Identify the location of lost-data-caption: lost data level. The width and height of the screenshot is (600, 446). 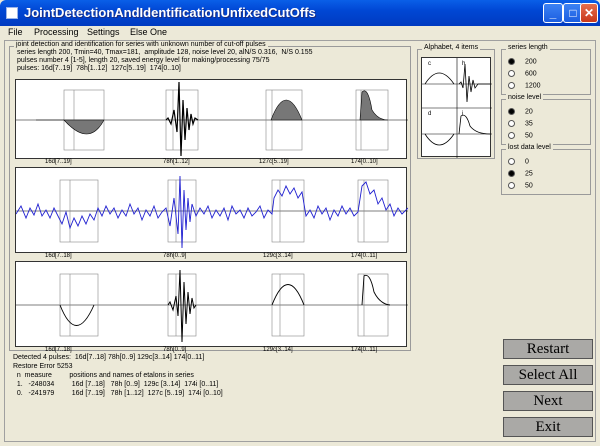
(529, 147).